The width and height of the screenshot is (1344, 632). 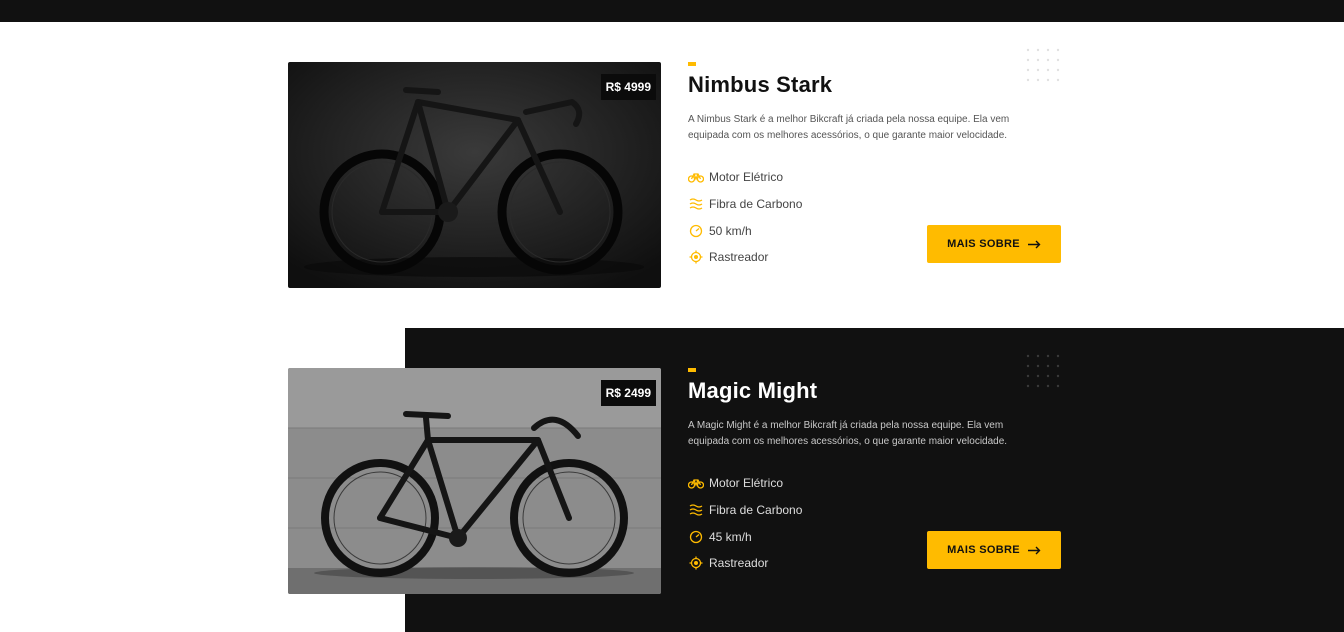 I want to click on top-nav-bar, so click(x=672, y=11).